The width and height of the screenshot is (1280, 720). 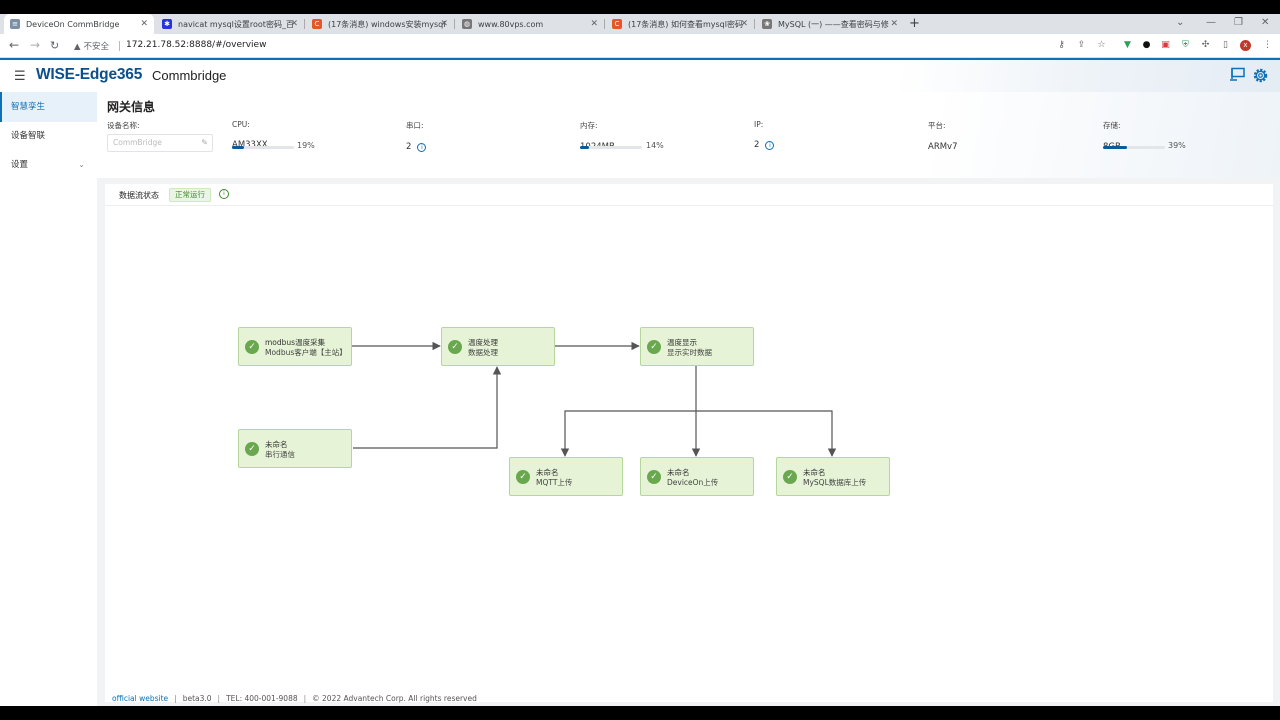 I want to click on browser-tab: C (17条消息) 如何查看mysql密码 ✕, so click(x=680, y=24).